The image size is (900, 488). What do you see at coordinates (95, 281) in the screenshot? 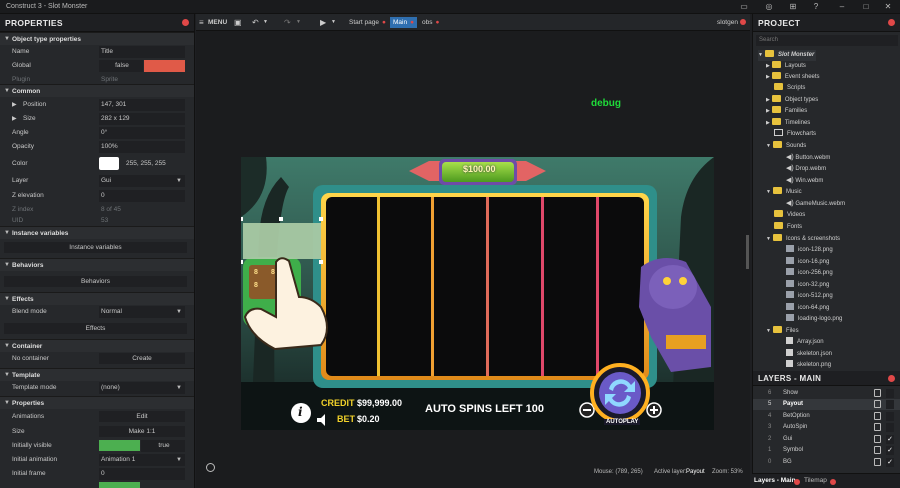
I see `behaviors-button: Behaviors` at bounding box center [95, 281].